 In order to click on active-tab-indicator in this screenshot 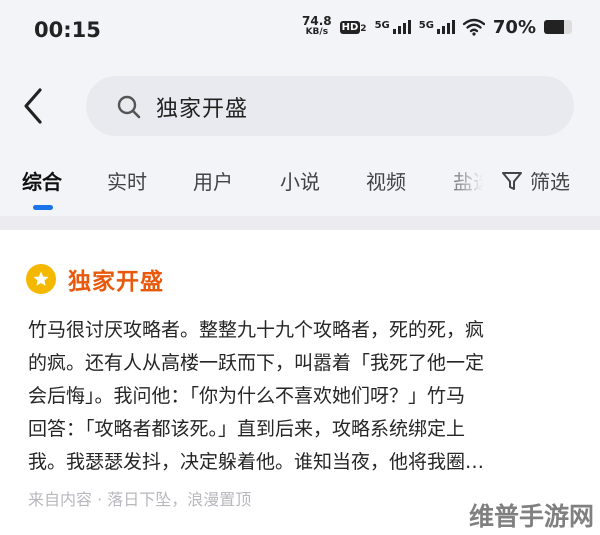, I will do `click(43, 207)`.